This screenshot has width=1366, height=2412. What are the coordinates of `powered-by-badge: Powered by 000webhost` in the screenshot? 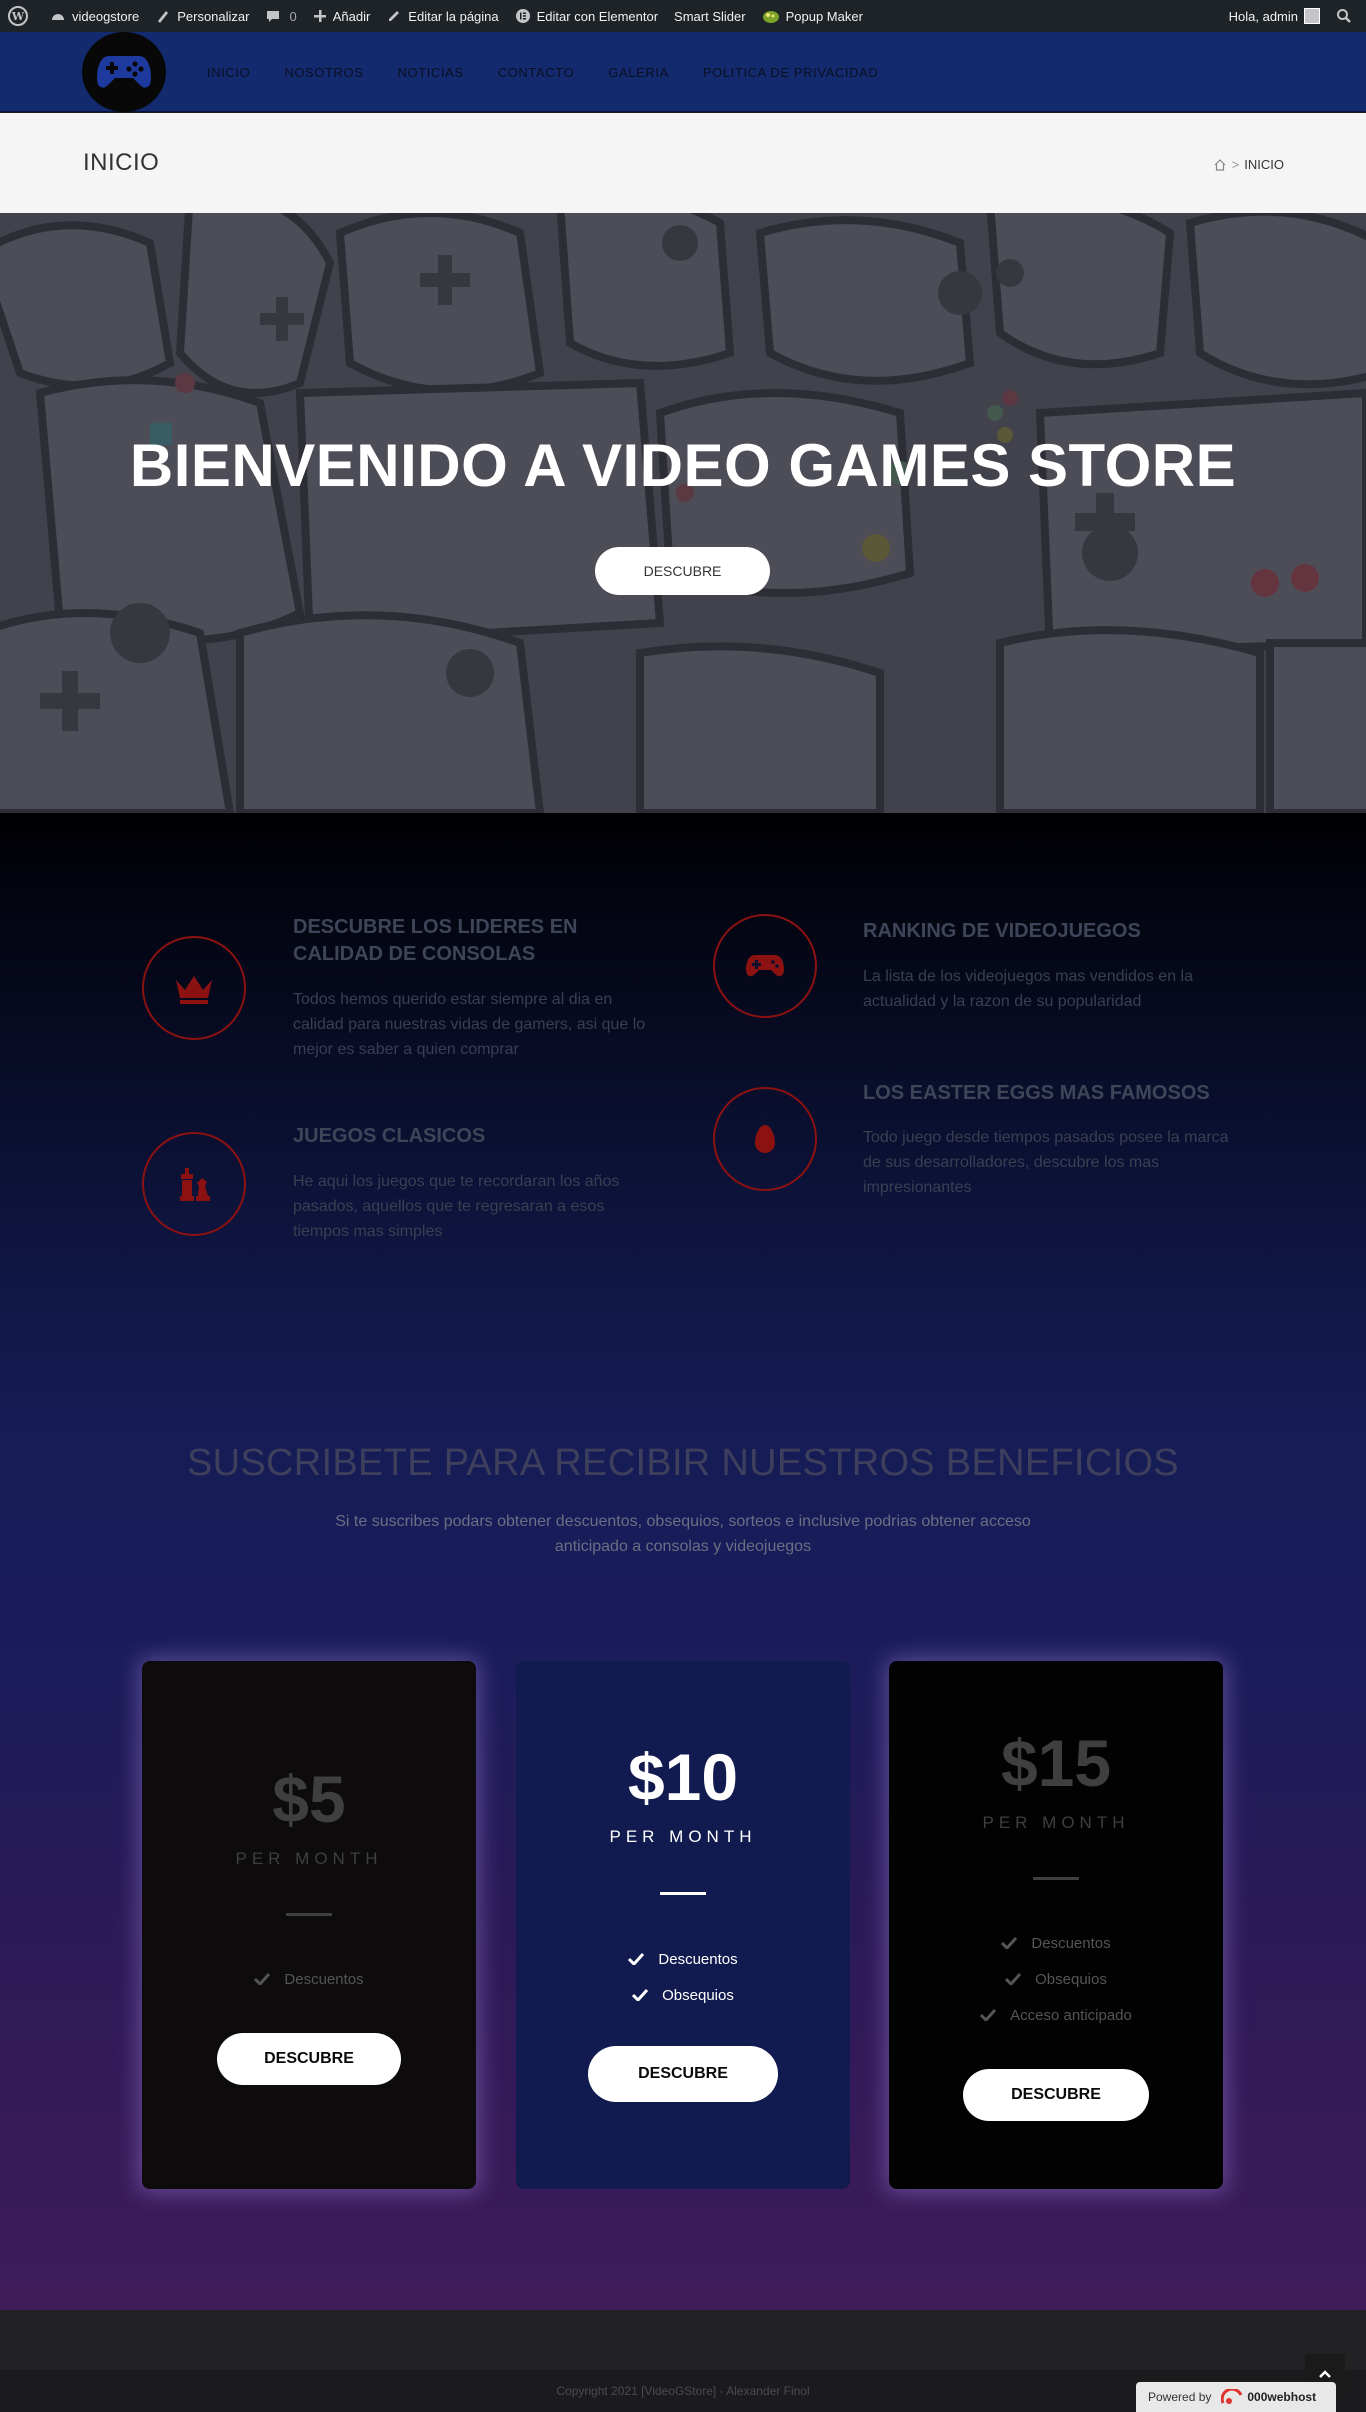 It's located at (1236, 2397).